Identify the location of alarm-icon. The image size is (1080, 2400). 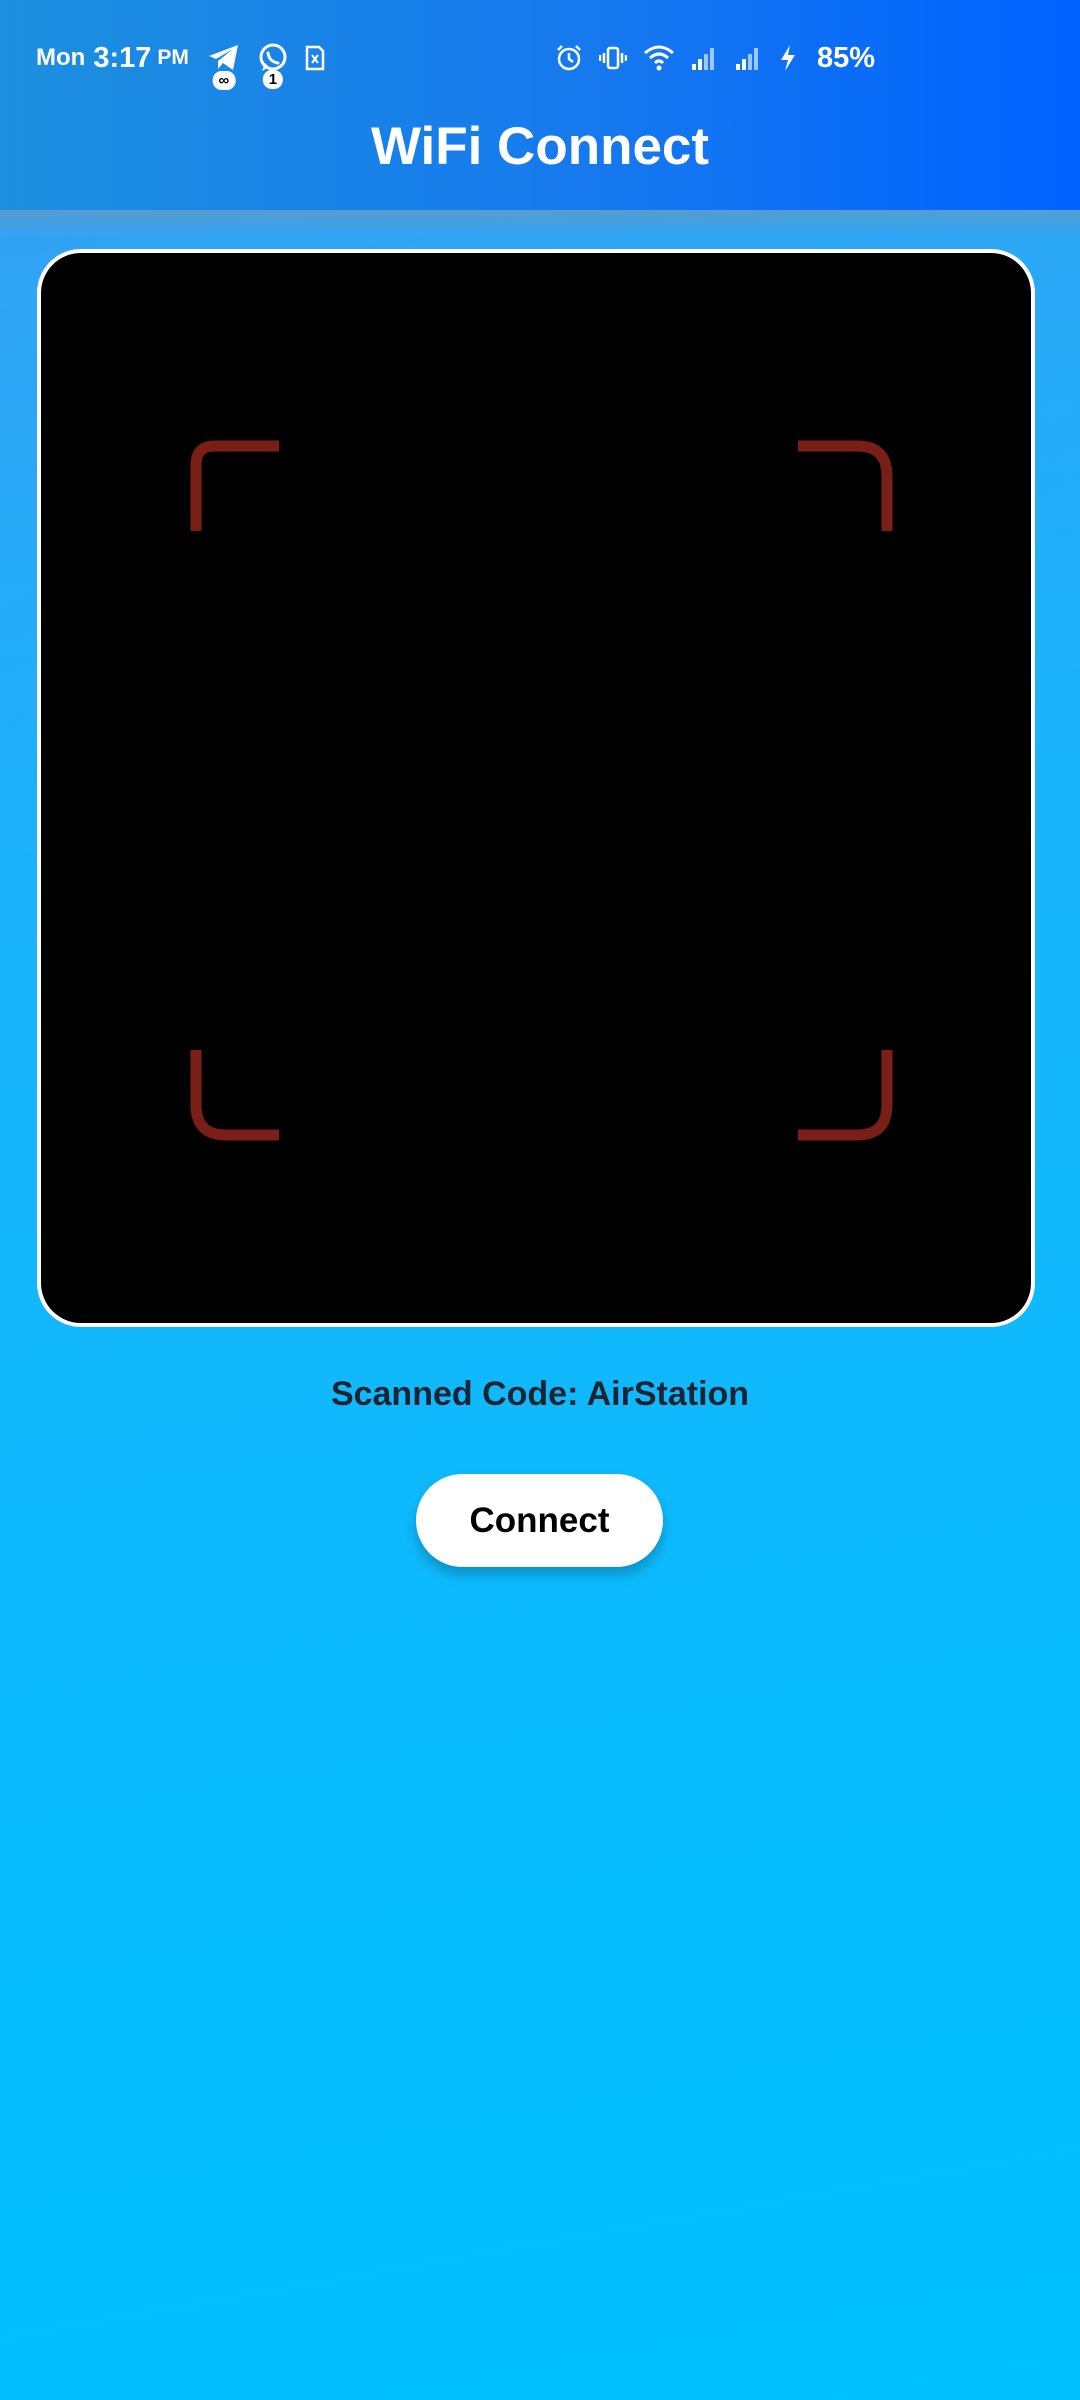
(569, 58).